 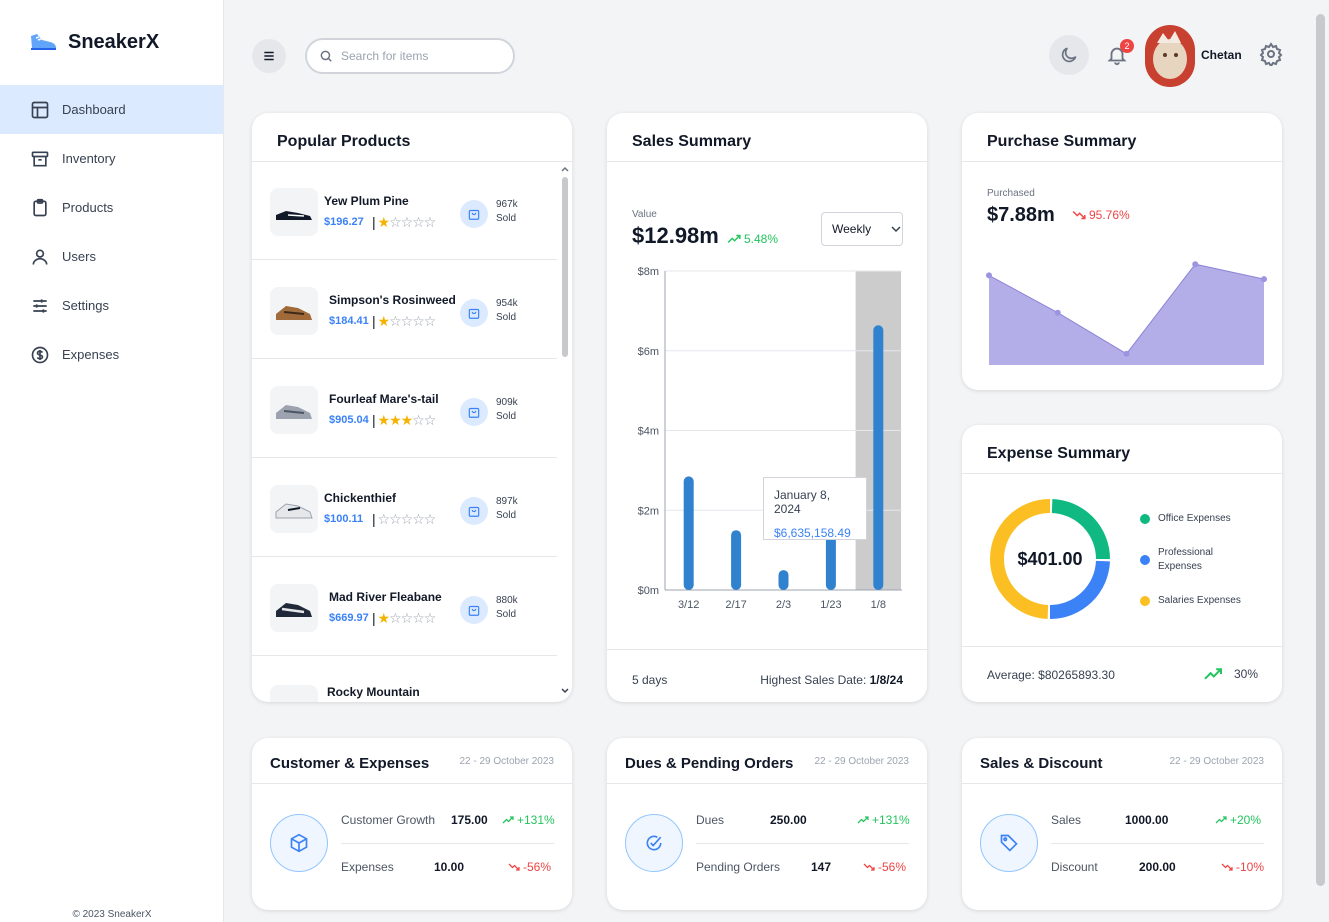 What do you see at coordinates (878, 457) in the screenshot?
I see `bar` at bounding box center [878, 457].